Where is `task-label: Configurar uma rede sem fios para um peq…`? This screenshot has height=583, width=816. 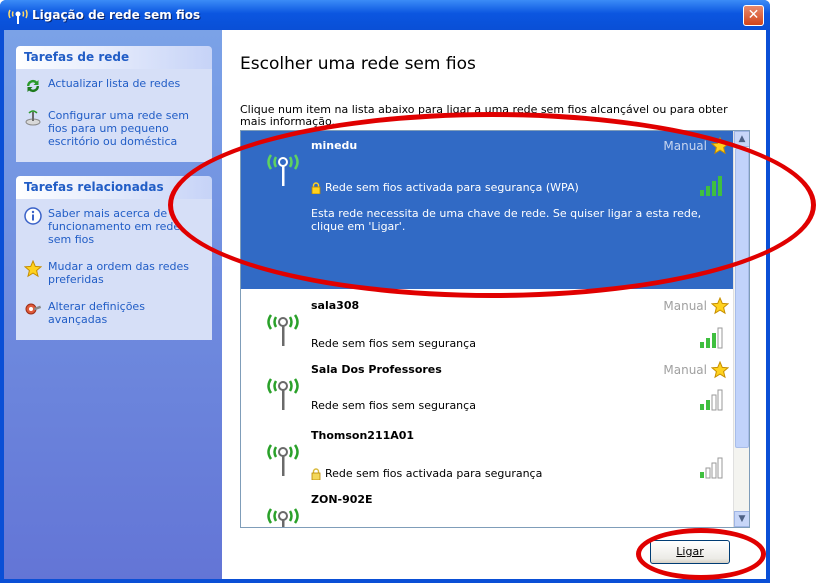
task-label: Configurar uma rede sem fios para um peq… is located at coordinates (118, 128).